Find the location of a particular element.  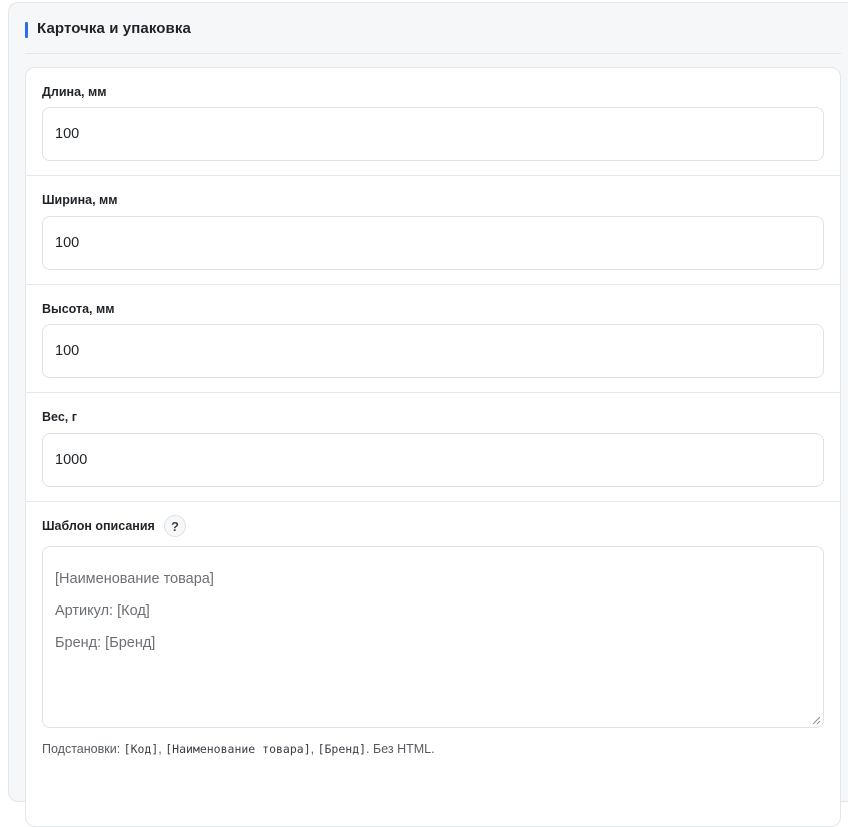

field-label-width: Ширина, мм is located at coordinates (80, 200).